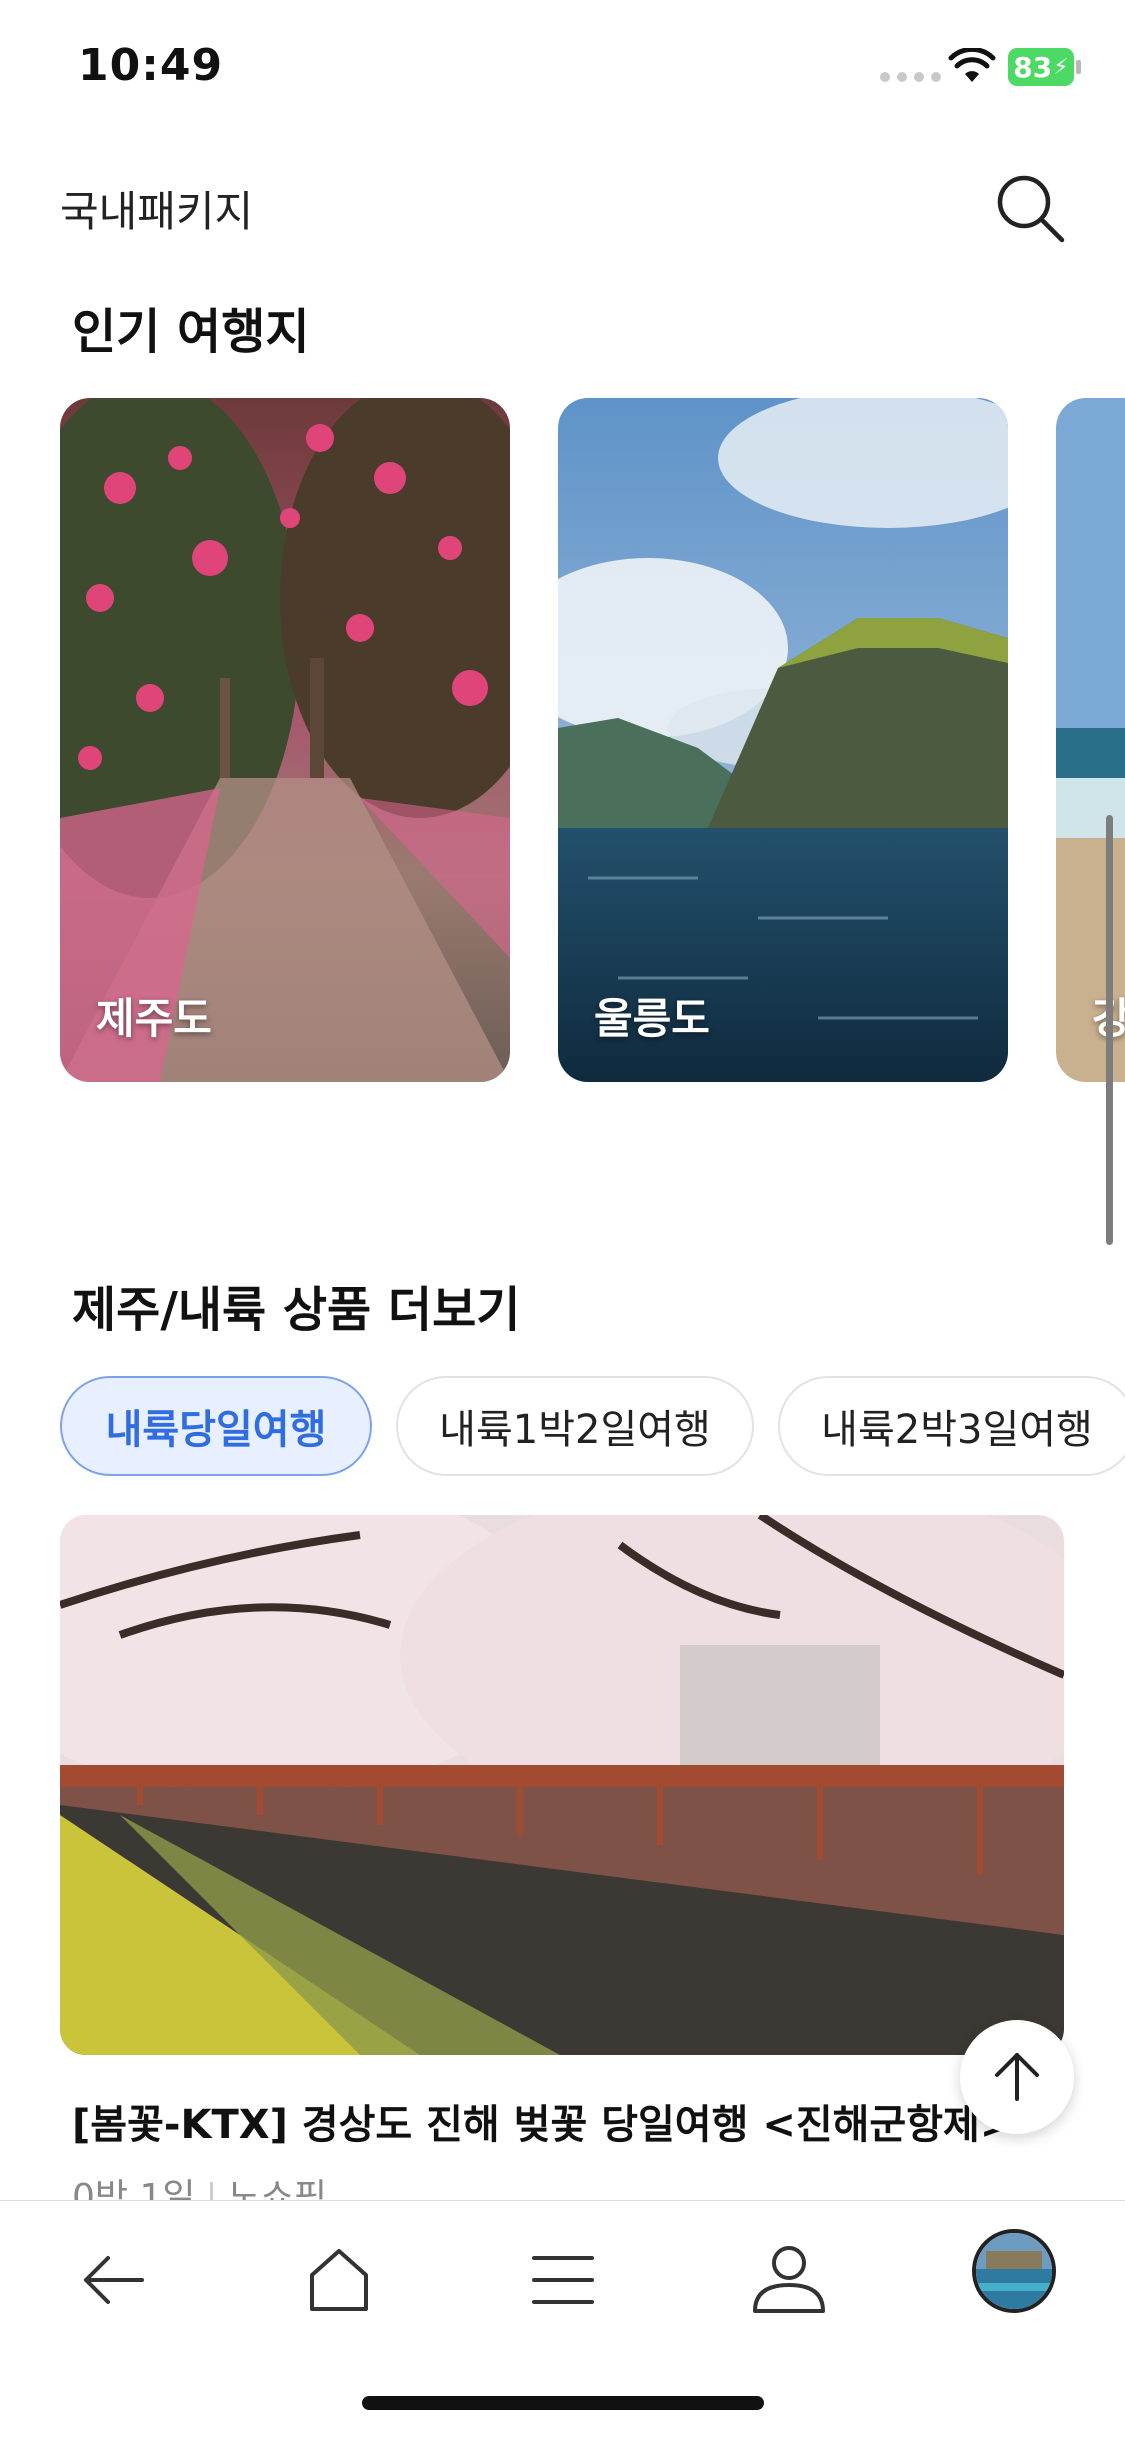 The width and height of the screenshot is (1125, 2437). Describe the element at coordinates (1078, 67) in the screenshot. I see `battery-tip` at that location.